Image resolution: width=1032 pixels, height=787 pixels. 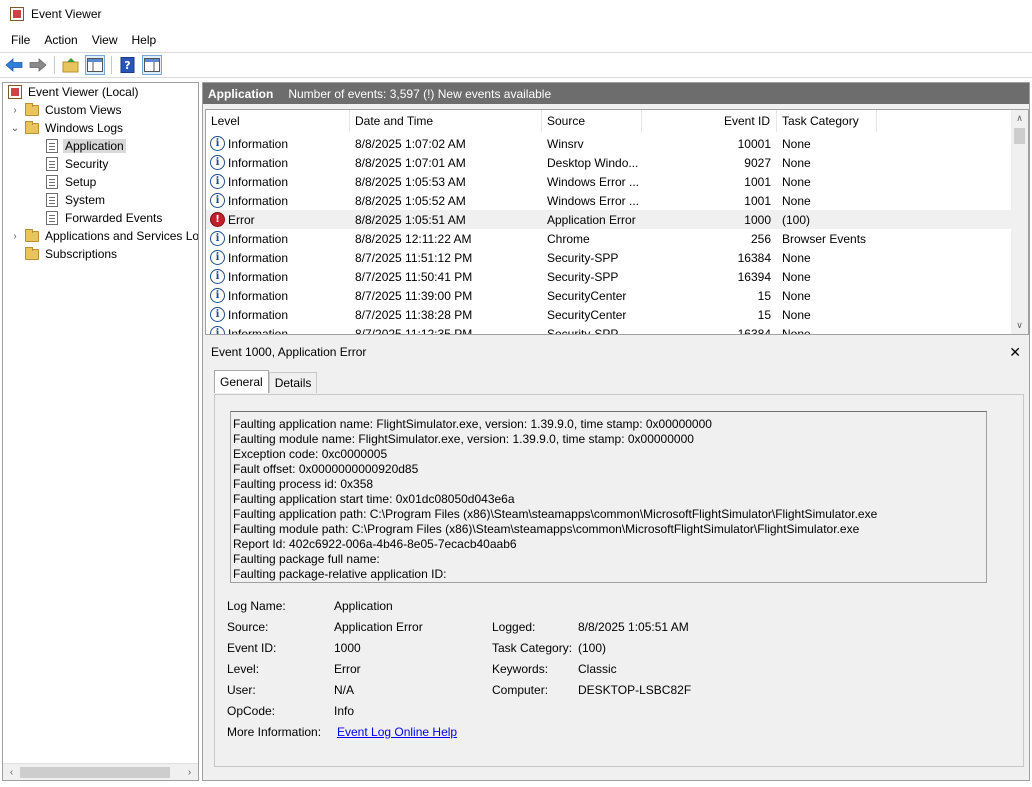 What do you see at coordinates (1015, 352) in the screenshot?
I see `close-icon: ✕` at bounding box center [1015, 352].